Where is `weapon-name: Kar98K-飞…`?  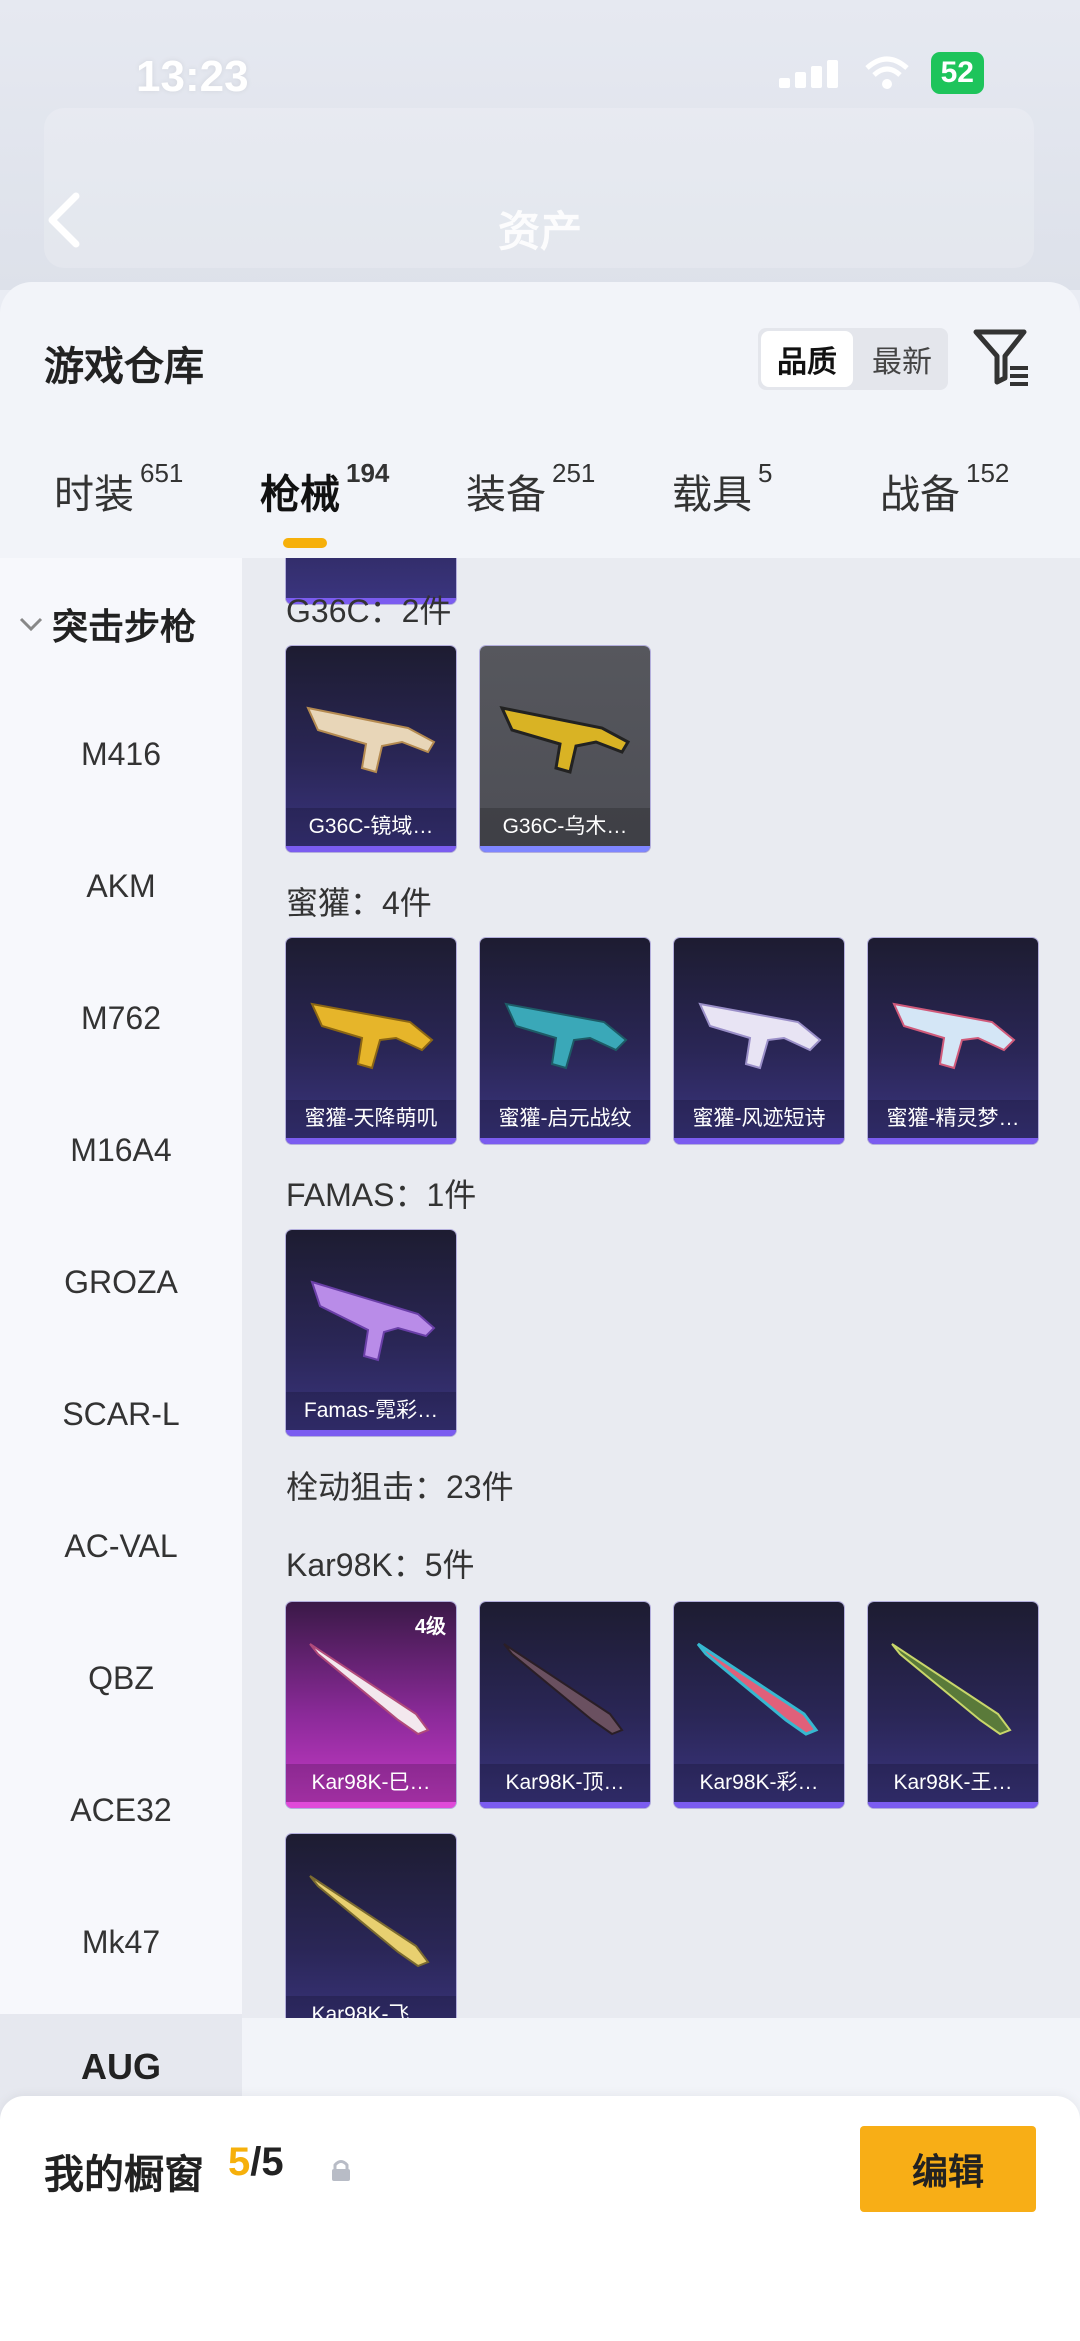 weapon-name: Kar98K-飞… is located at coordinates (371, 2007).